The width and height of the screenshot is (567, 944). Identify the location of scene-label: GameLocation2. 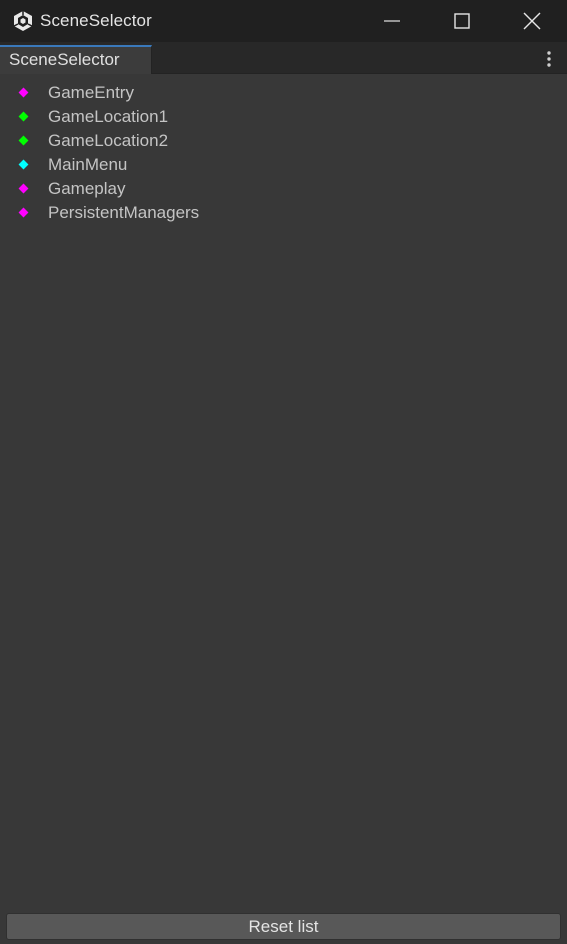
(108, 140).